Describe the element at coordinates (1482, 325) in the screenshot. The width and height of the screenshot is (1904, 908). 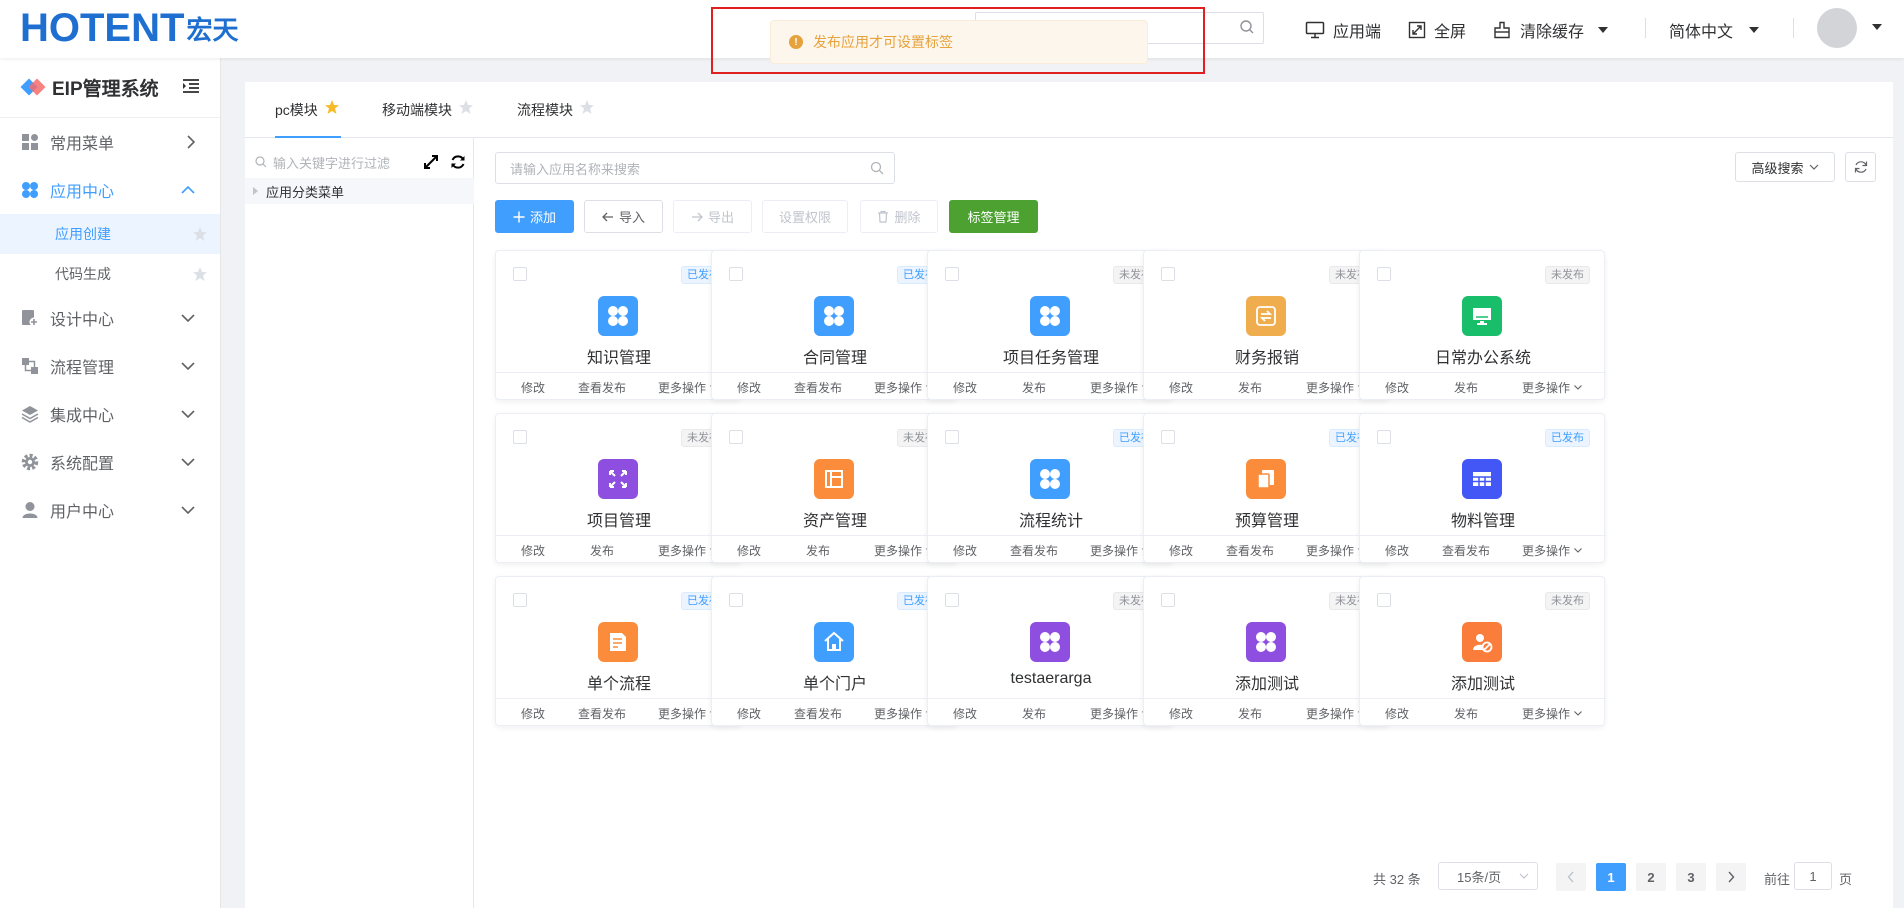
I see `app-card: 未发布 日常办公系统 修改 发布 更多操作` at that location.